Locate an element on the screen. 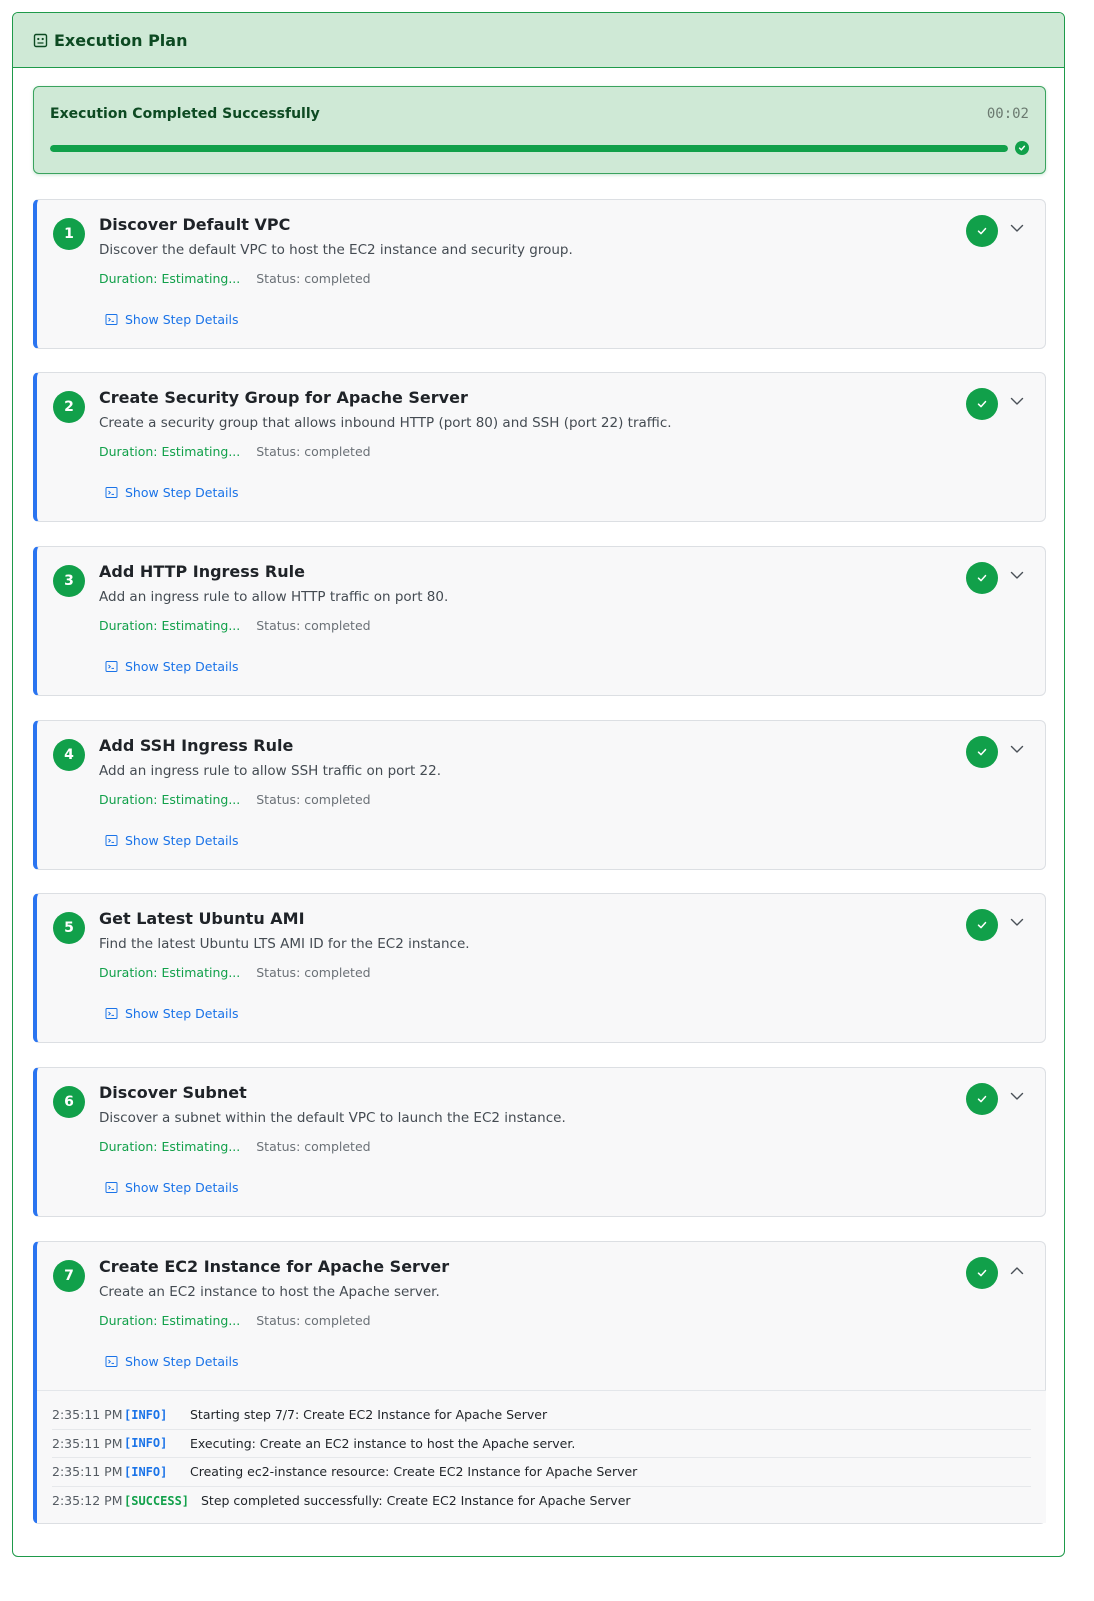  progress-check-icon is located at coordinates (1022, 148).